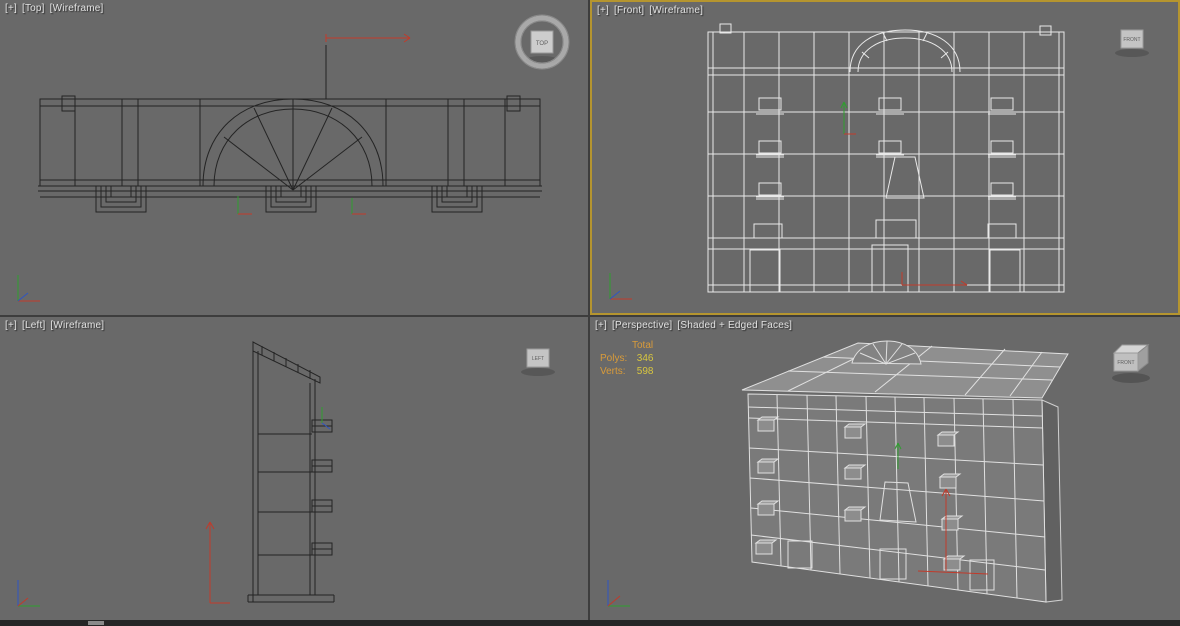 This screenshot has height=626, width=1180. I want to click on viewport-view-button: [Perspective], so click(642, 325).